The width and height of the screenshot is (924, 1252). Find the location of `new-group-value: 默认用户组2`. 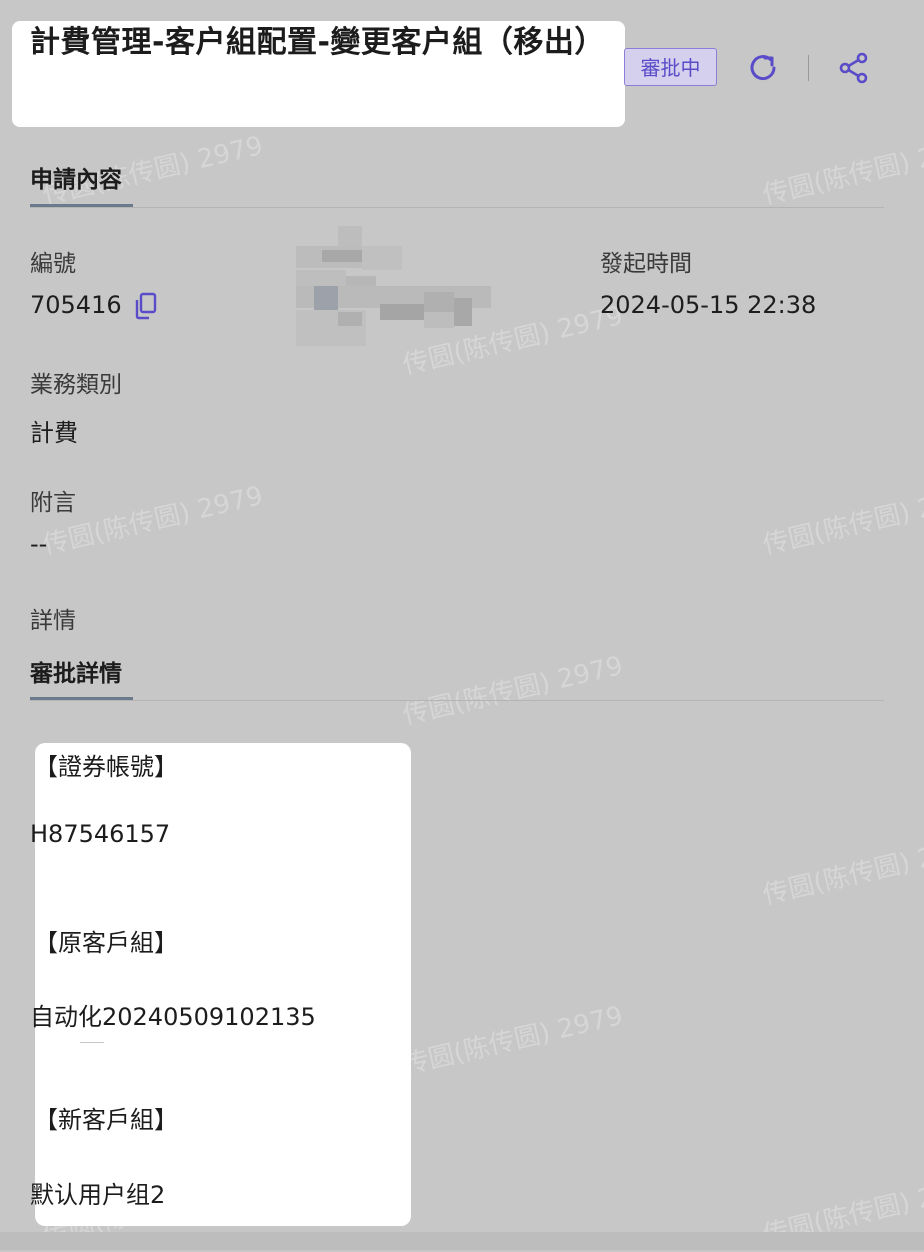

new-group-value: 默认用户组2 is located at coordinates (98, 1195).